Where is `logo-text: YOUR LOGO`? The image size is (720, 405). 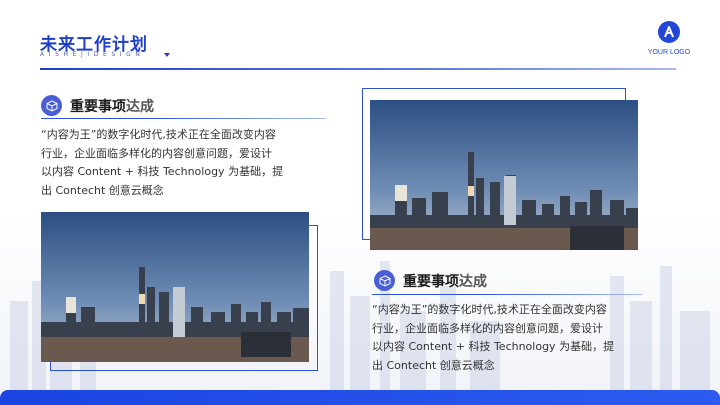
logo-text: YOUR LOGO is located at coordinates (669, 52).